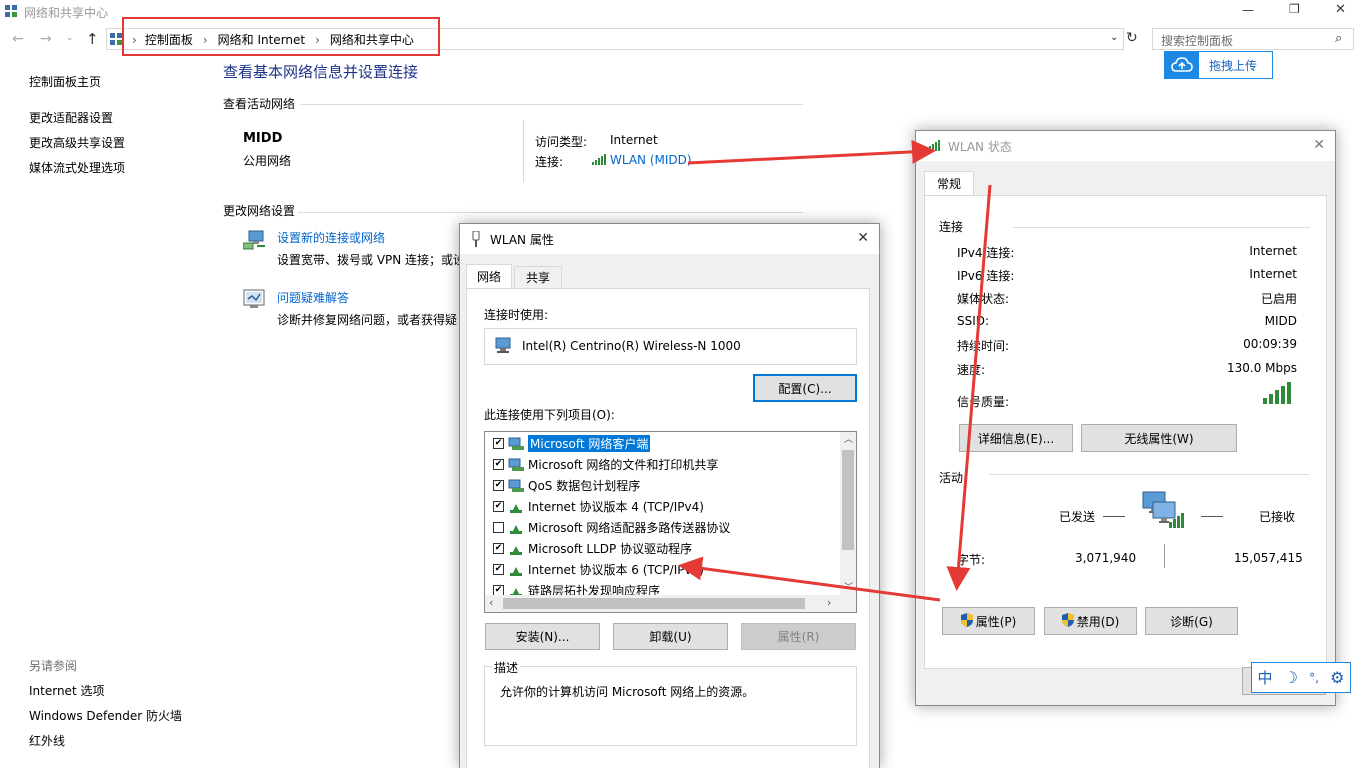 This screenshot has width=1366, height=768. Describe the element at coordinates (809, 579) in the screenshot. I see `arrow-to-ipv6` at that location.